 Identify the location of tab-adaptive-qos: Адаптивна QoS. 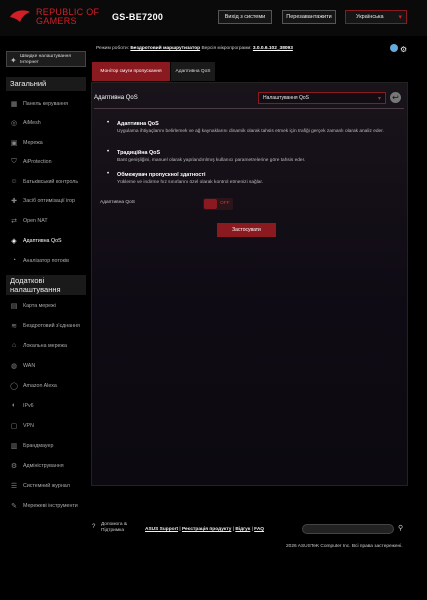
(193, 71).